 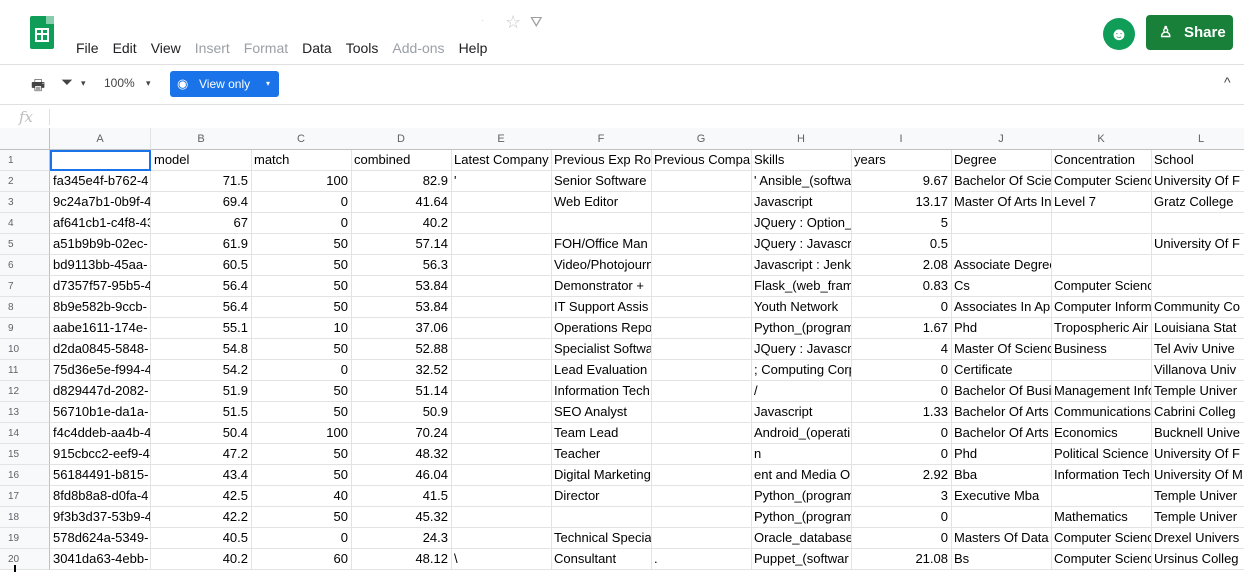 I want to click on cell-c15: 50, so click(x=301, y=454).